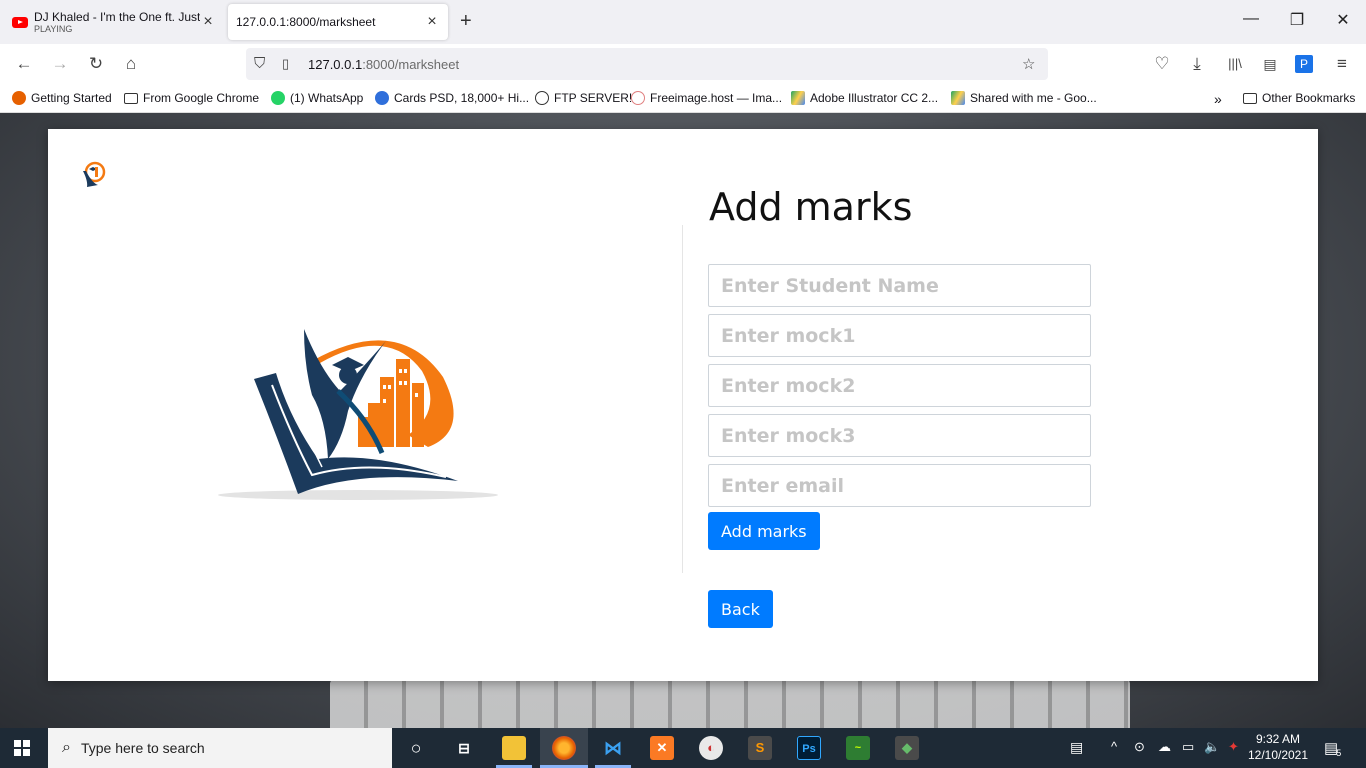 The image size is (1366, 768). Describe the element at coordinates (383, 64) in the screenshot. I see `url-text: 127.0.0.1:8000/marksheet` at that location.